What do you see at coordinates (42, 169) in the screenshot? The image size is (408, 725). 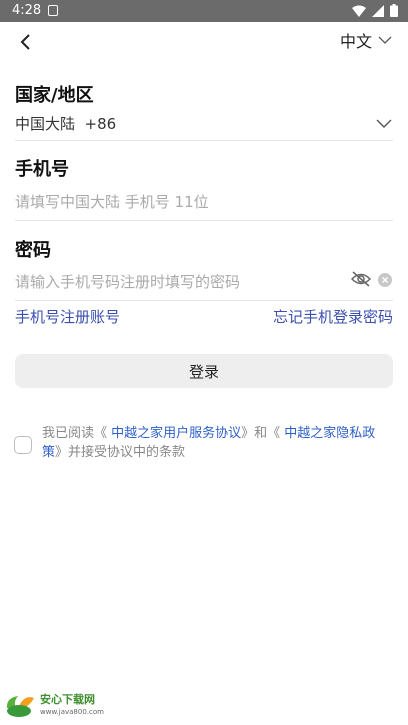 I see `phone-title: 手机号` at bounding box center [42, 169].